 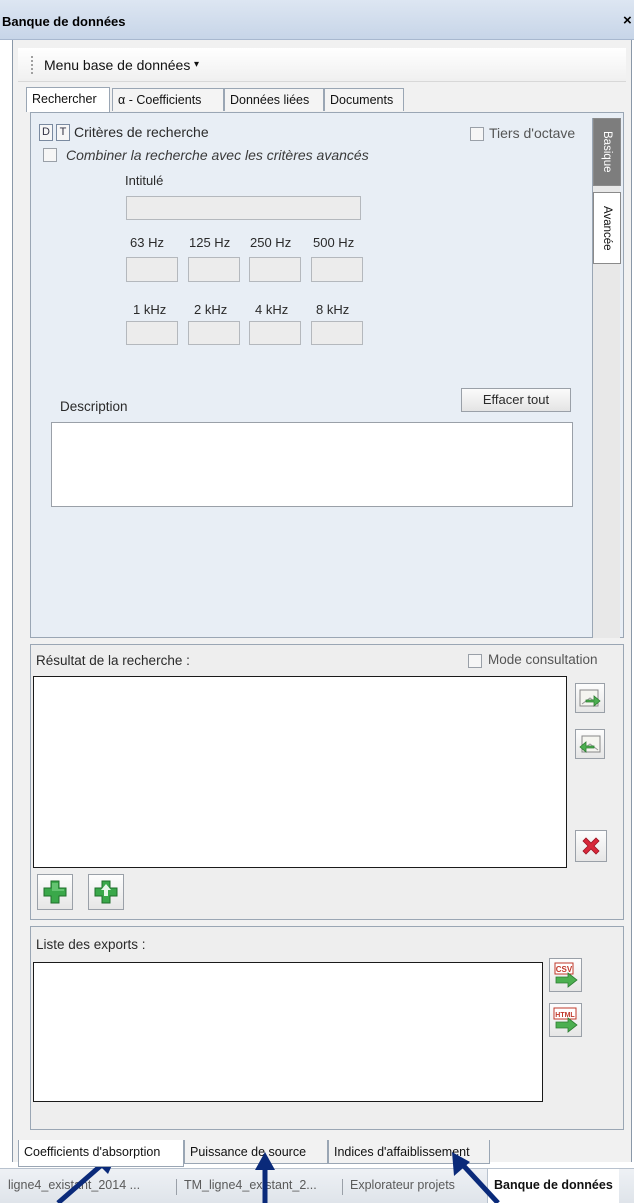 I want to click on export-html-button: HTML, so click(x=565, y=1020).